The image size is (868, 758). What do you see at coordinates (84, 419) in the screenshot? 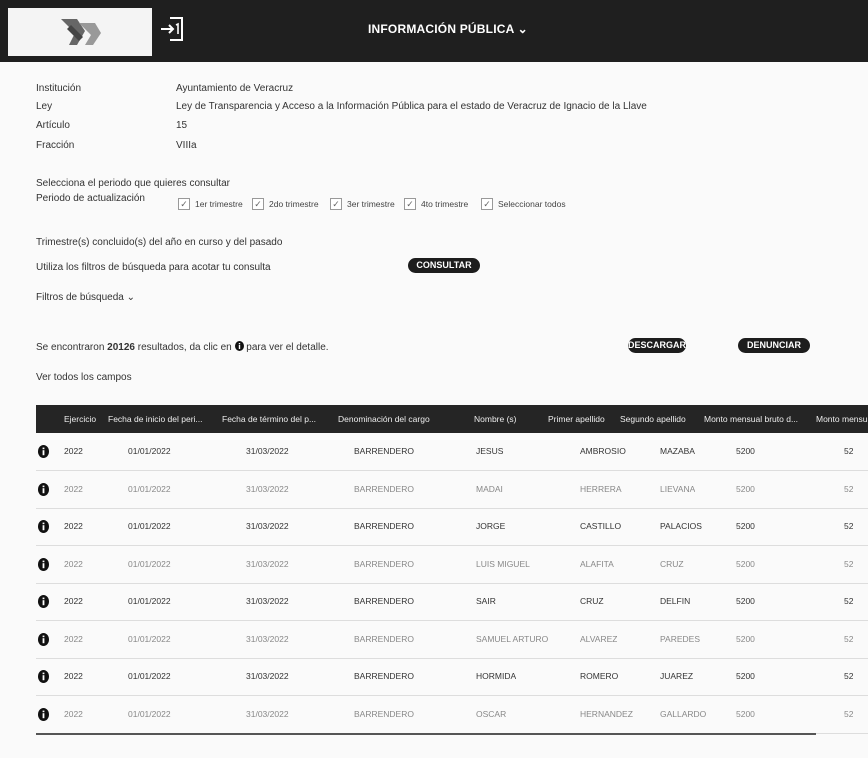
I see `column-header: Ejercicio` at bounding box center [84, 419].